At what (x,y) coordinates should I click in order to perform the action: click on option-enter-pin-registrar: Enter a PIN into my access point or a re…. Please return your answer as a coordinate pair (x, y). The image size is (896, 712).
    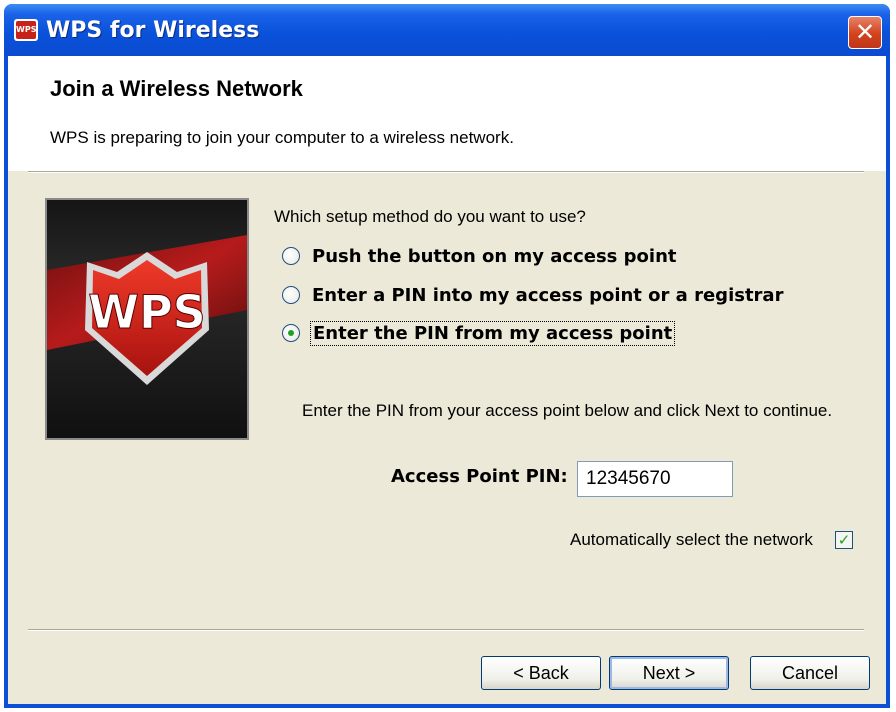
    Looking at the image, I should click on (533, 295).